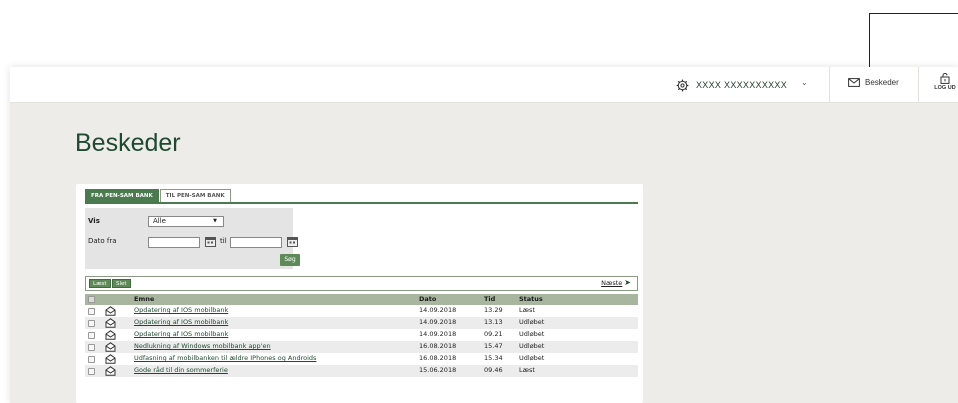 The width and height of the screenshot is (958, 403). I want to click on date-from-label: Dato fra, so click(102, 241).